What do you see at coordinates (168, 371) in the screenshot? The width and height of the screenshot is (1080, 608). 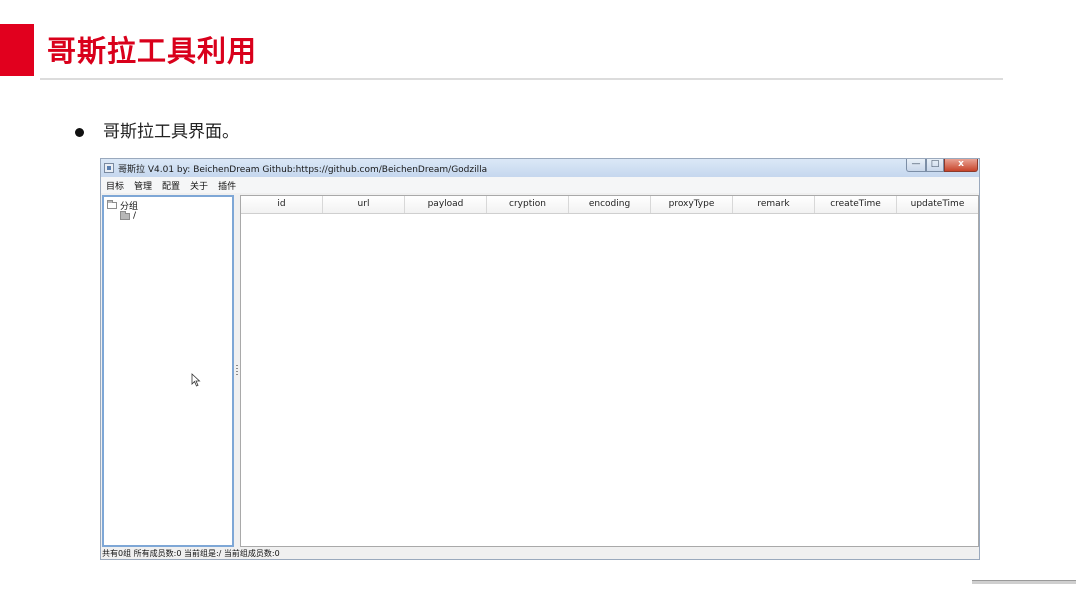 I see `group-tree: 分组 /` at bounding box center [168, 371].